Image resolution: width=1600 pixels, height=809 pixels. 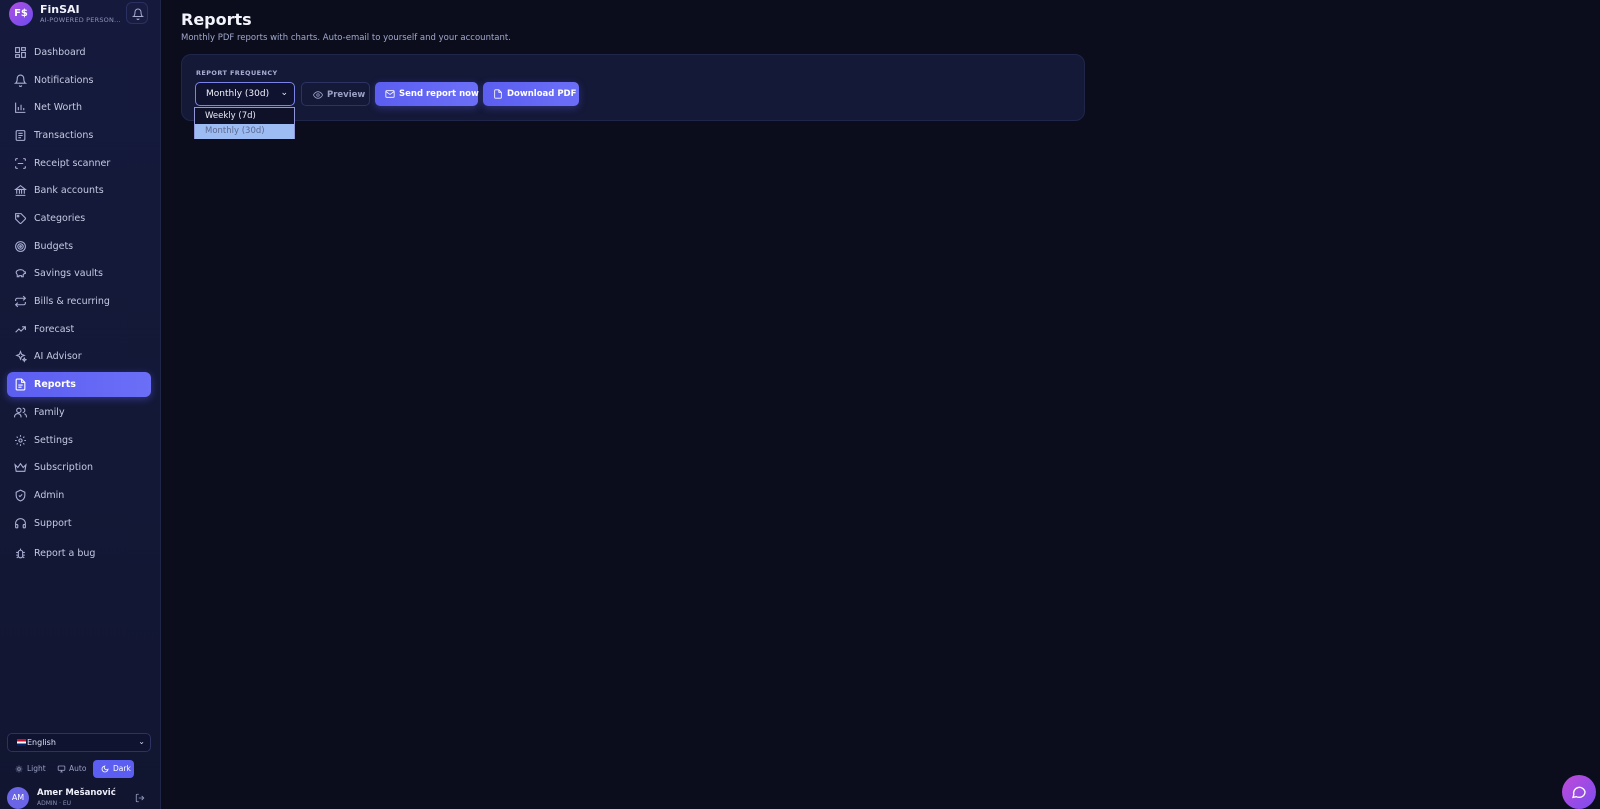 What do you see at coordinates (79, 412) in the screenshot?
I see `sidebar-item-family: Family` at bounding box center [79, 412].